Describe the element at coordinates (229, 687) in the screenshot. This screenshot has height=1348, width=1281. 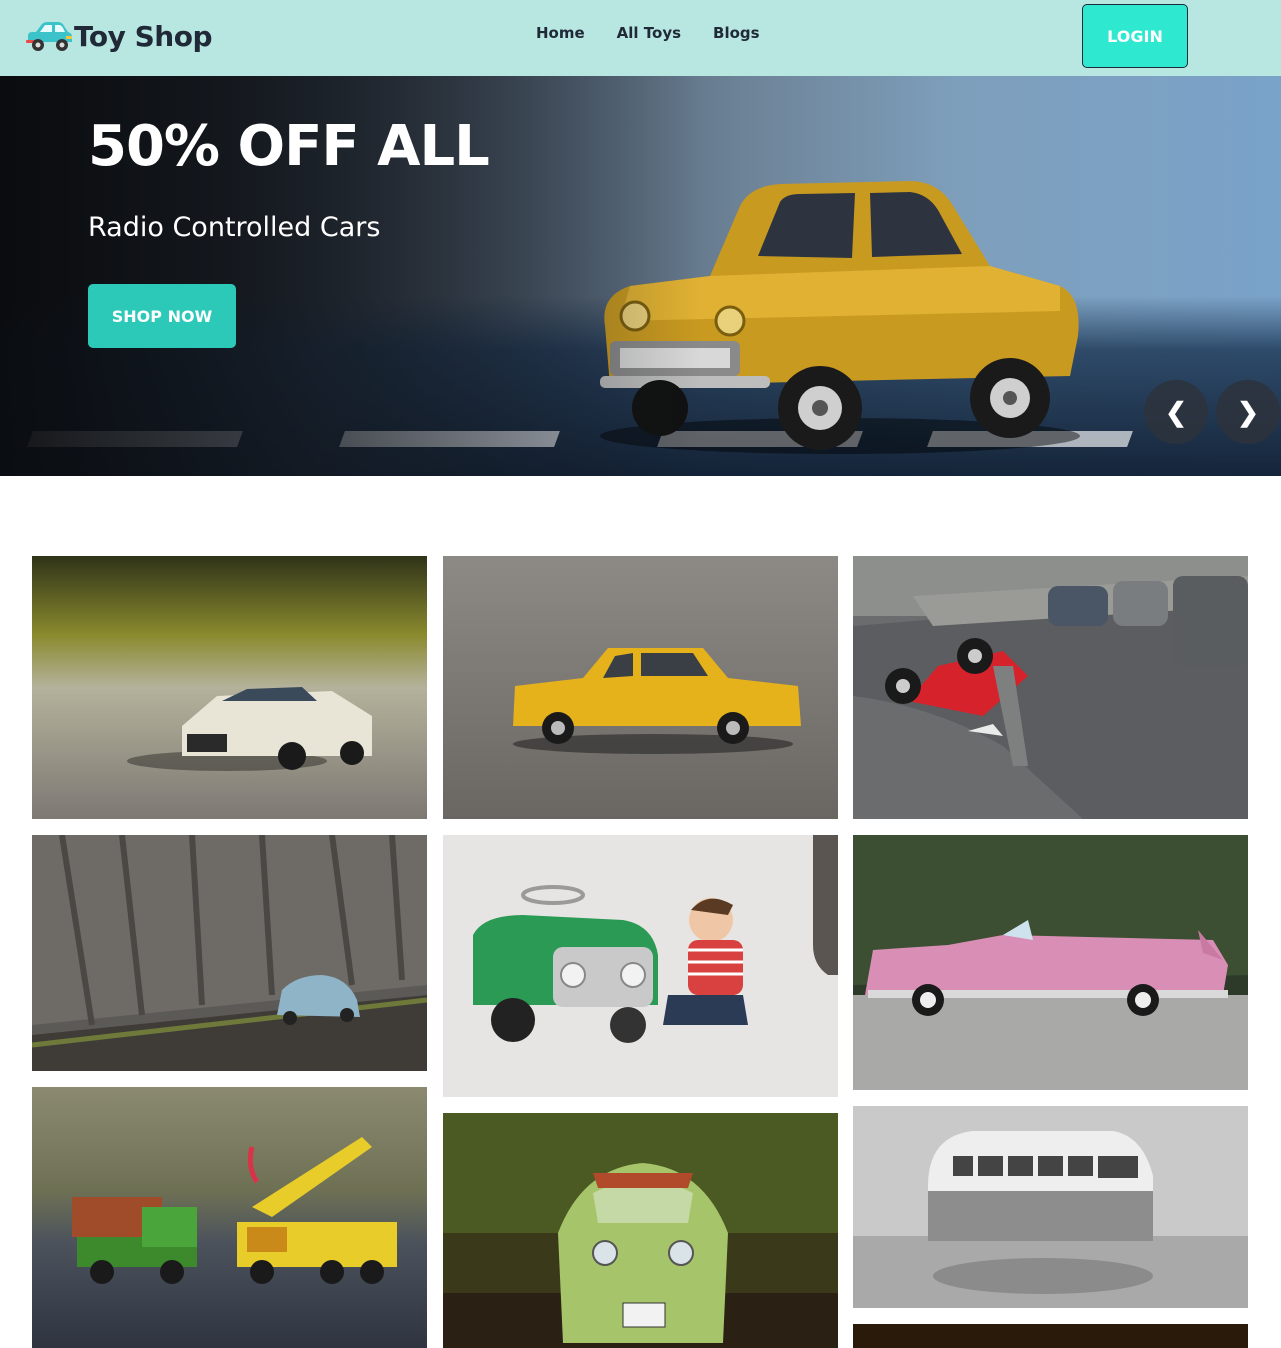
I see `gallery-image-lego-car` at that location.